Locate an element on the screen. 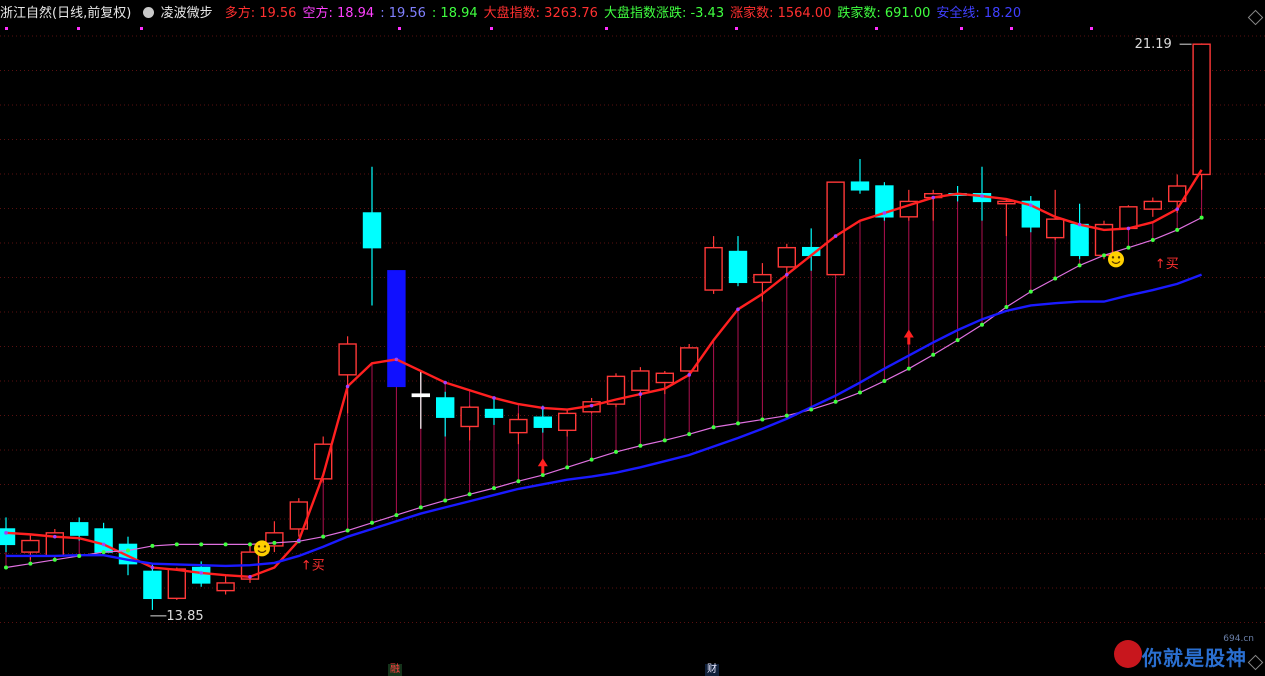 The height and width of the screenshot is (676, 1265). buy-arrow-icon is located at coordinates (908, 337).